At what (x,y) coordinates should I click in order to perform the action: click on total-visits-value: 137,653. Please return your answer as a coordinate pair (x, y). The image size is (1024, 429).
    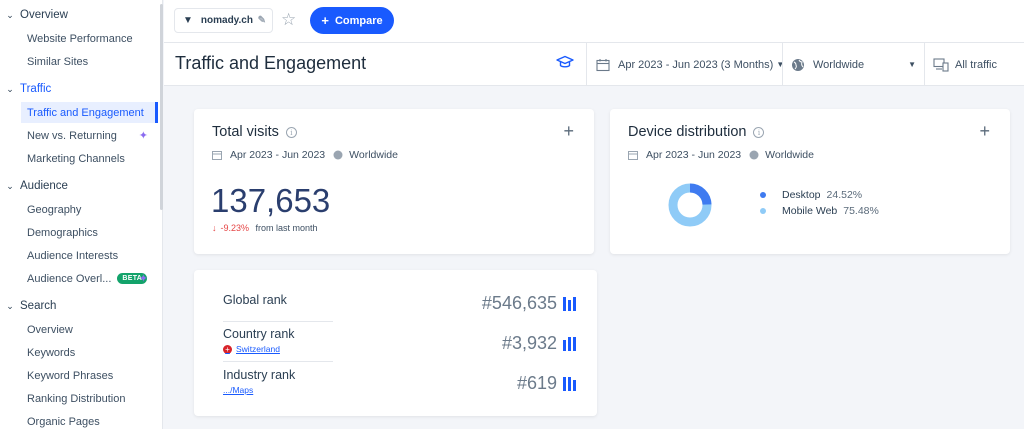
    Looking at the image, I should click on (271, 200).